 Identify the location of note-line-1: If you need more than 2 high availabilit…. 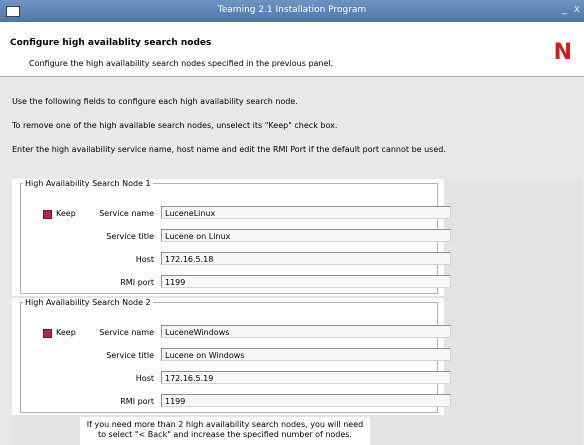
(225, 424).